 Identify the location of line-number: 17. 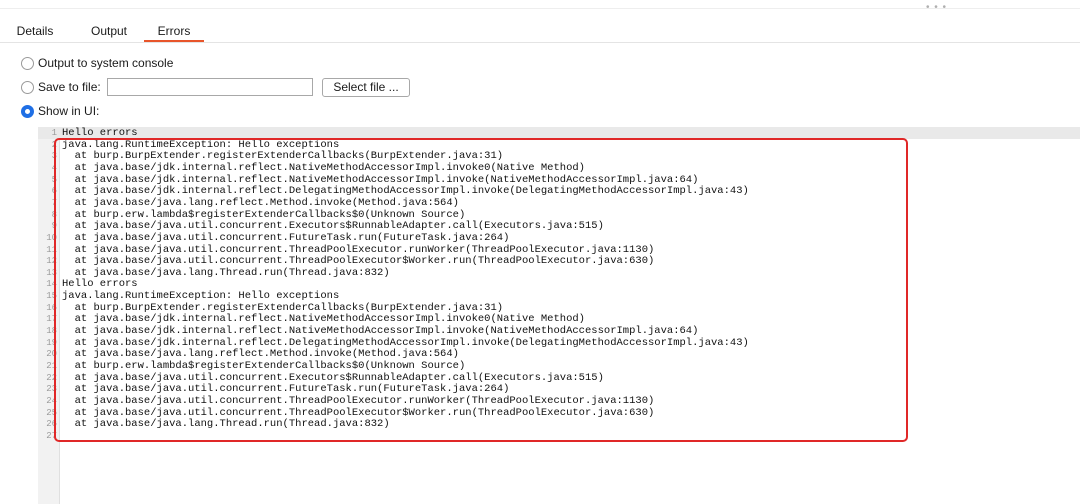
(51, 319).